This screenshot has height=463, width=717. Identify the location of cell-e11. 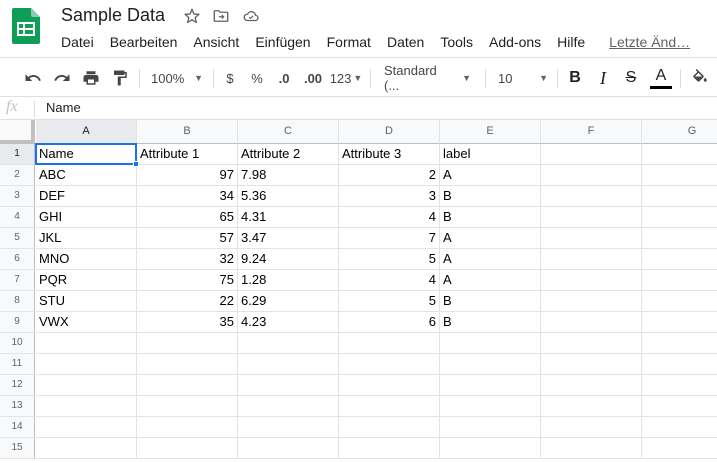
(490, 364).